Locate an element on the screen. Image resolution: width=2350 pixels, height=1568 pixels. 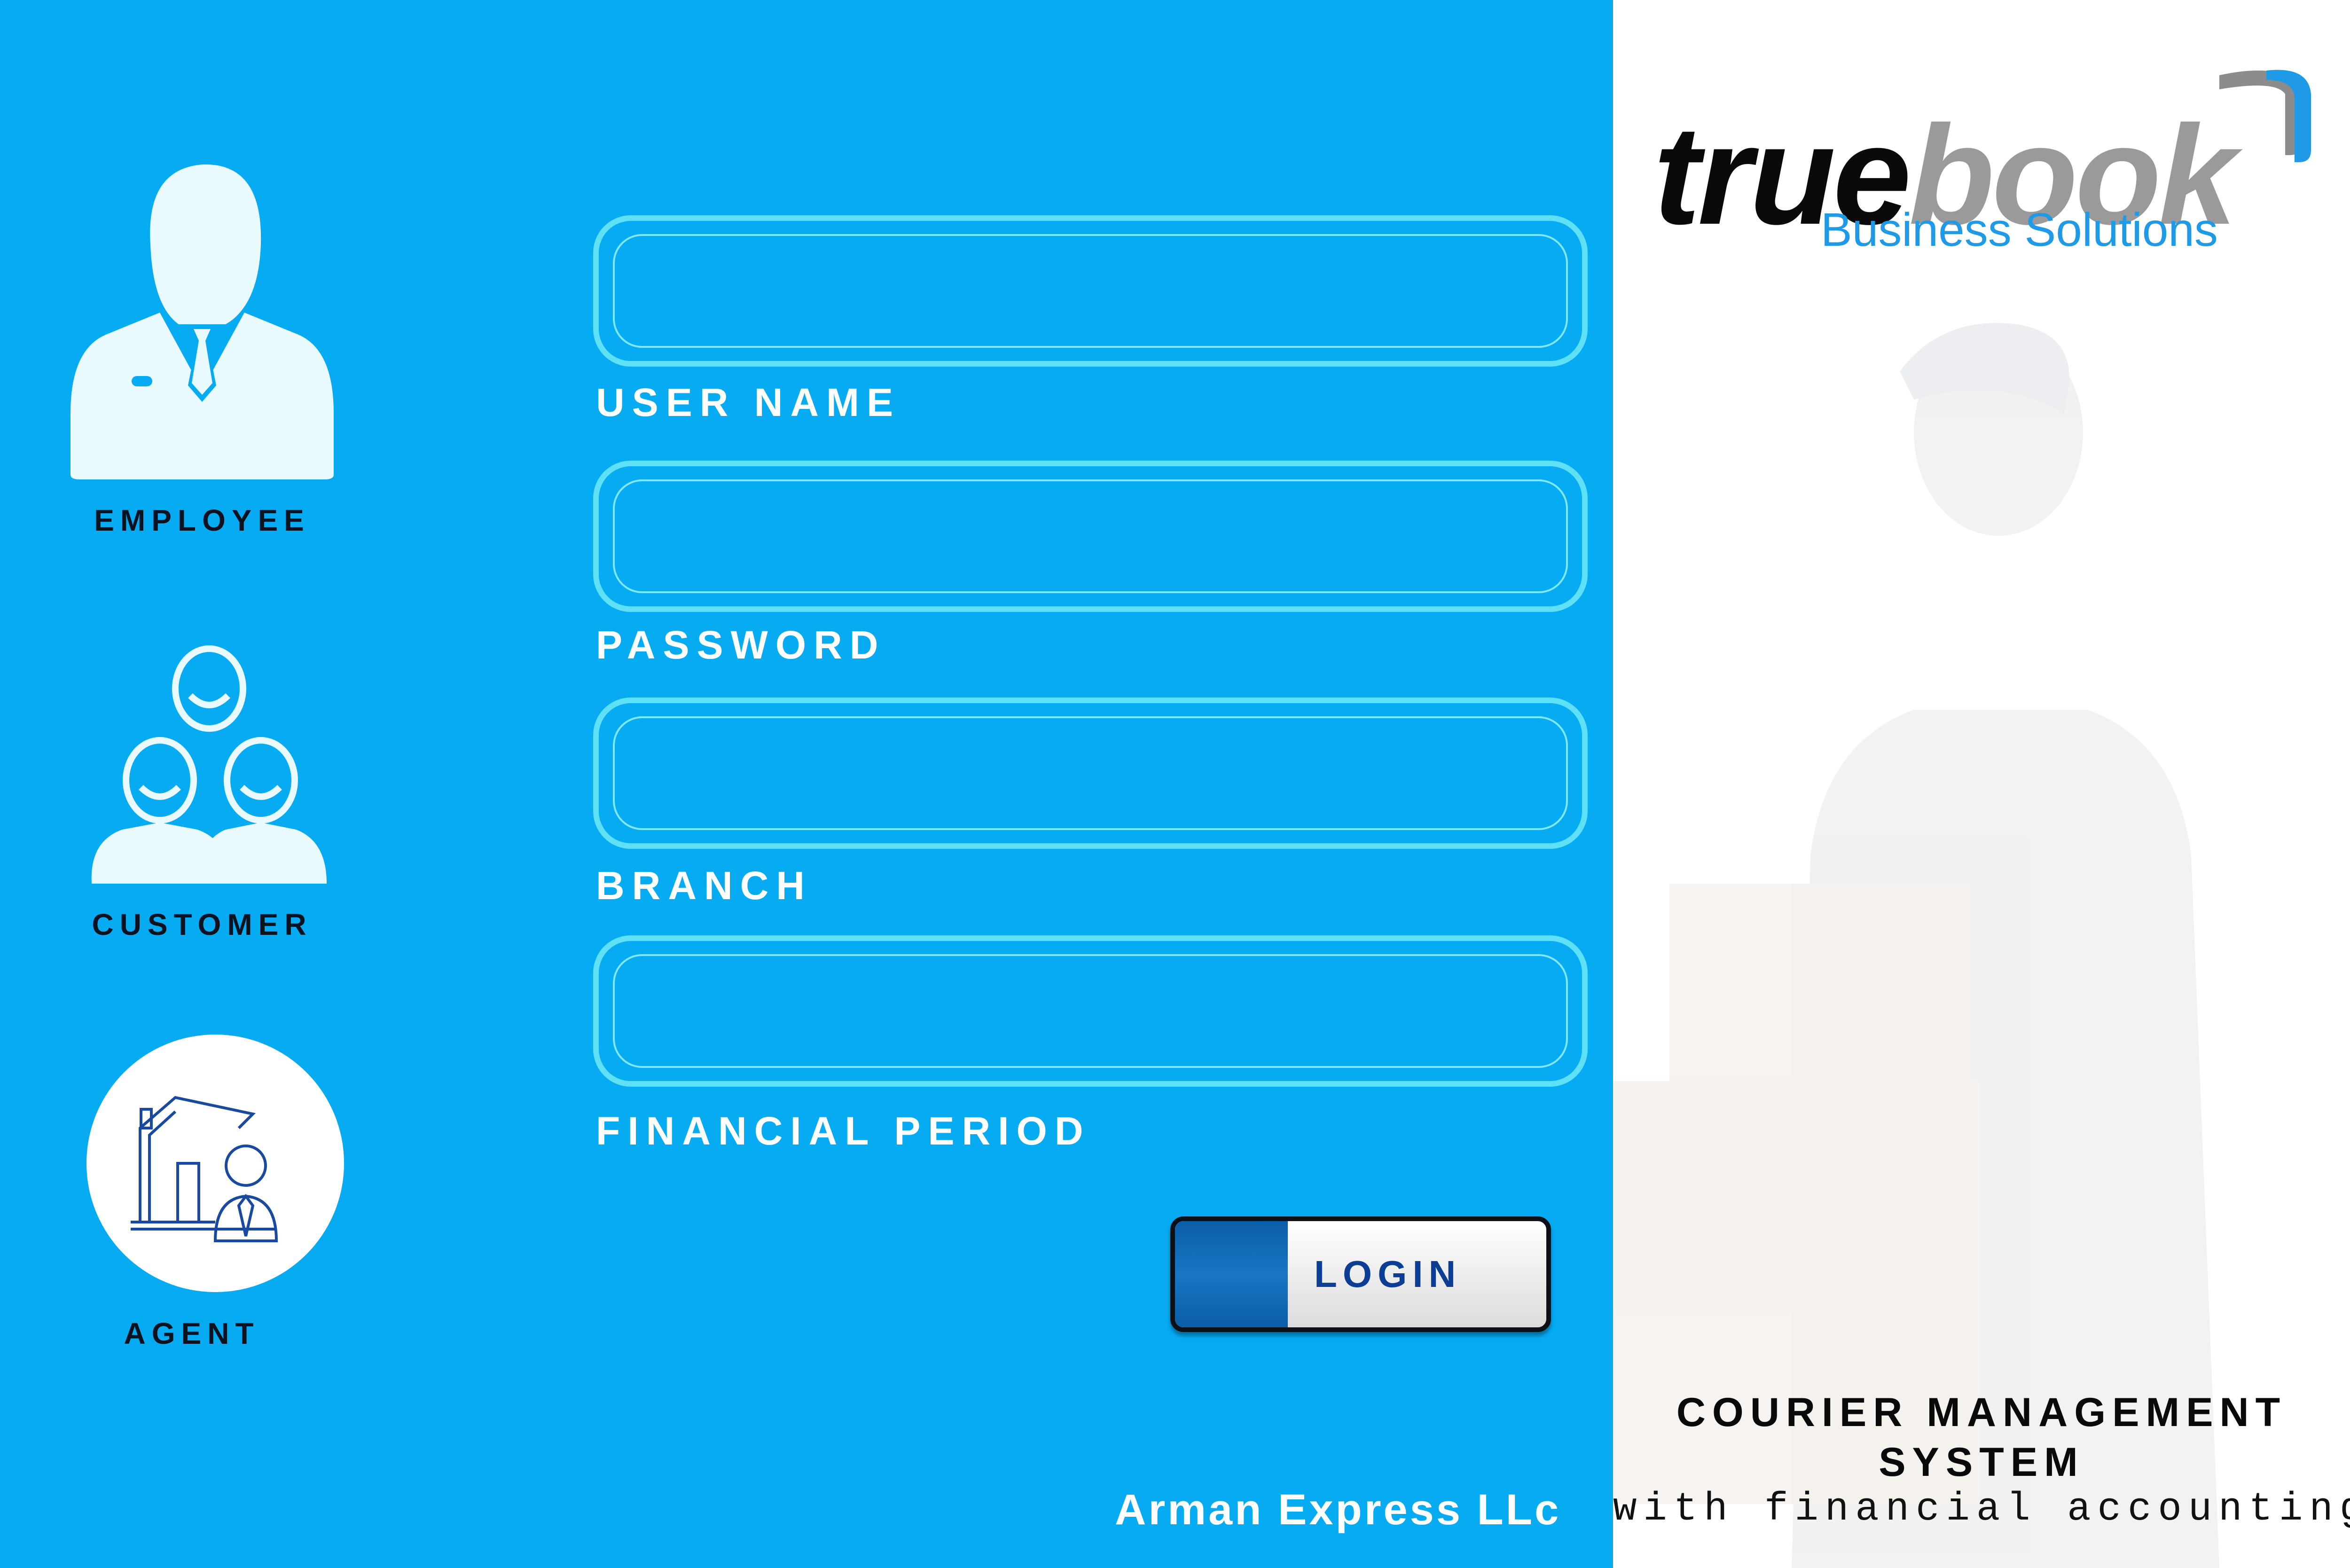
system-title-line1: COURIER MANAGEMENT is located at coordinates (1981, 1412).